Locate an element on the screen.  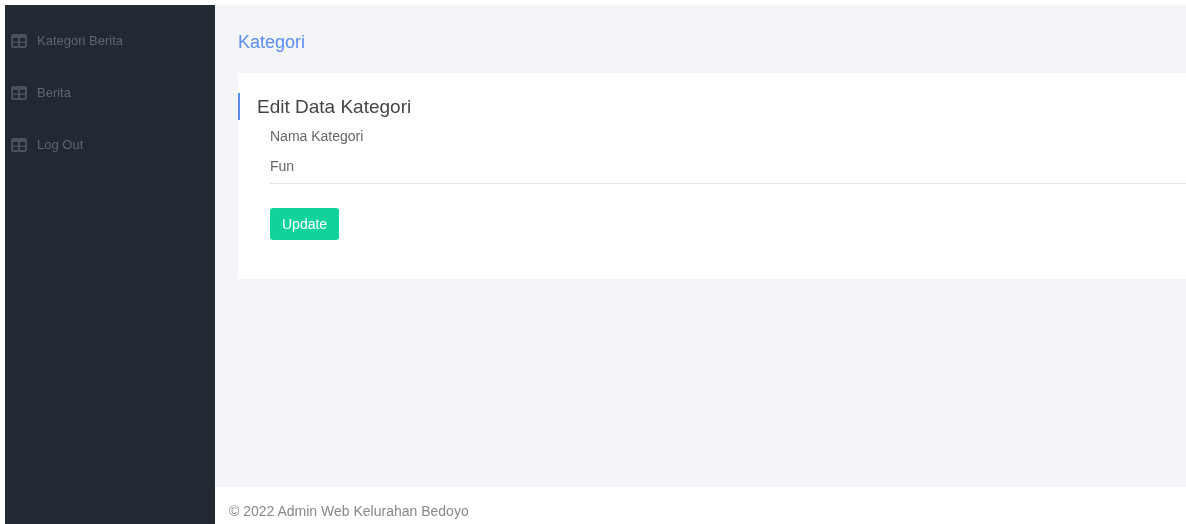
footer-text: © 2022 Admin Web Kelurahan Bedoyo is located at coordinates (349, 511).